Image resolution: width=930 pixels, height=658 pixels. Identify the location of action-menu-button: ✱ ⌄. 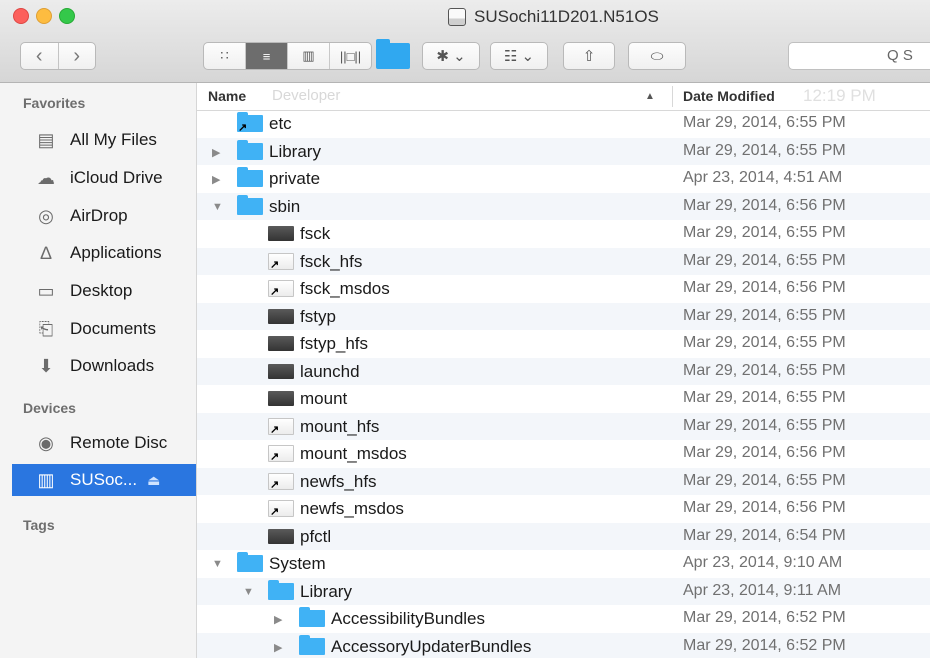
(451, 56).